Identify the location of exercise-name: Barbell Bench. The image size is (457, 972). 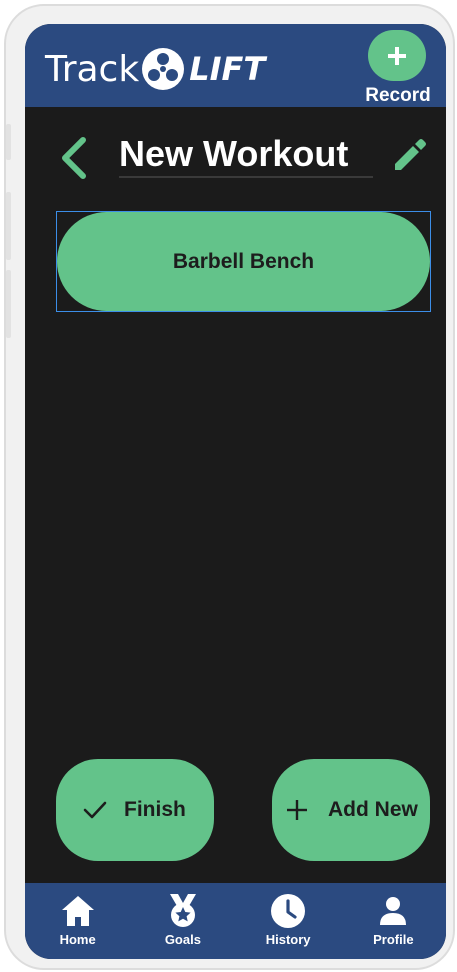
(243, 261).